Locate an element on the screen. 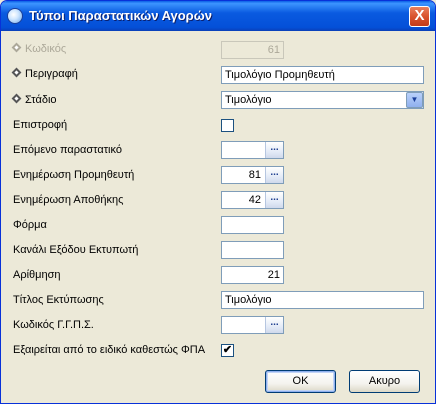 This screenshot has width=436, height=404. warehouse-update-label: Ενημέρωση Αποθήκης is located at coordinates (68, 200).